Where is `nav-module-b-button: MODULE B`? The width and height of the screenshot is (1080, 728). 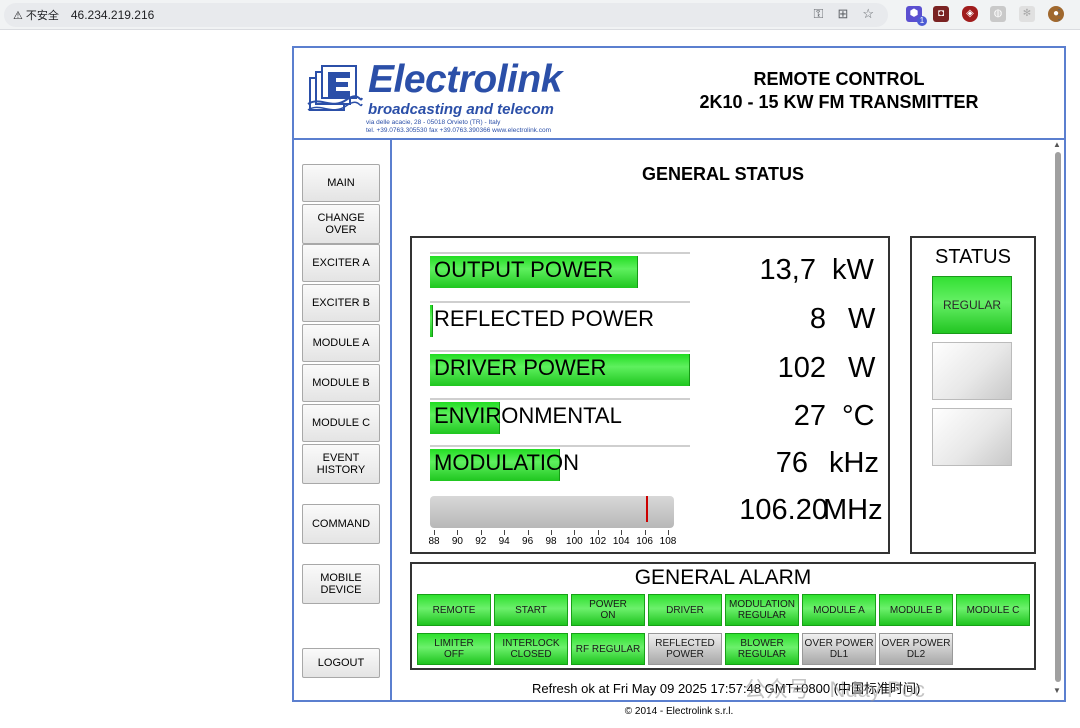 nav-module-b-button: MODULE B is located at coordinates (341, 383).